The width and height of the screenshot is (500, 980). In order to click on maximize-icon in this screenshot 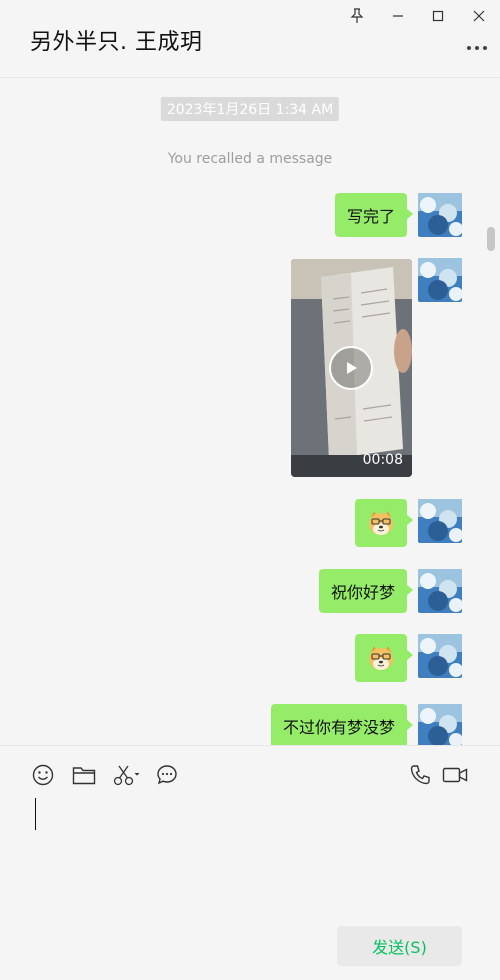, I will do `click(438, 16)`.